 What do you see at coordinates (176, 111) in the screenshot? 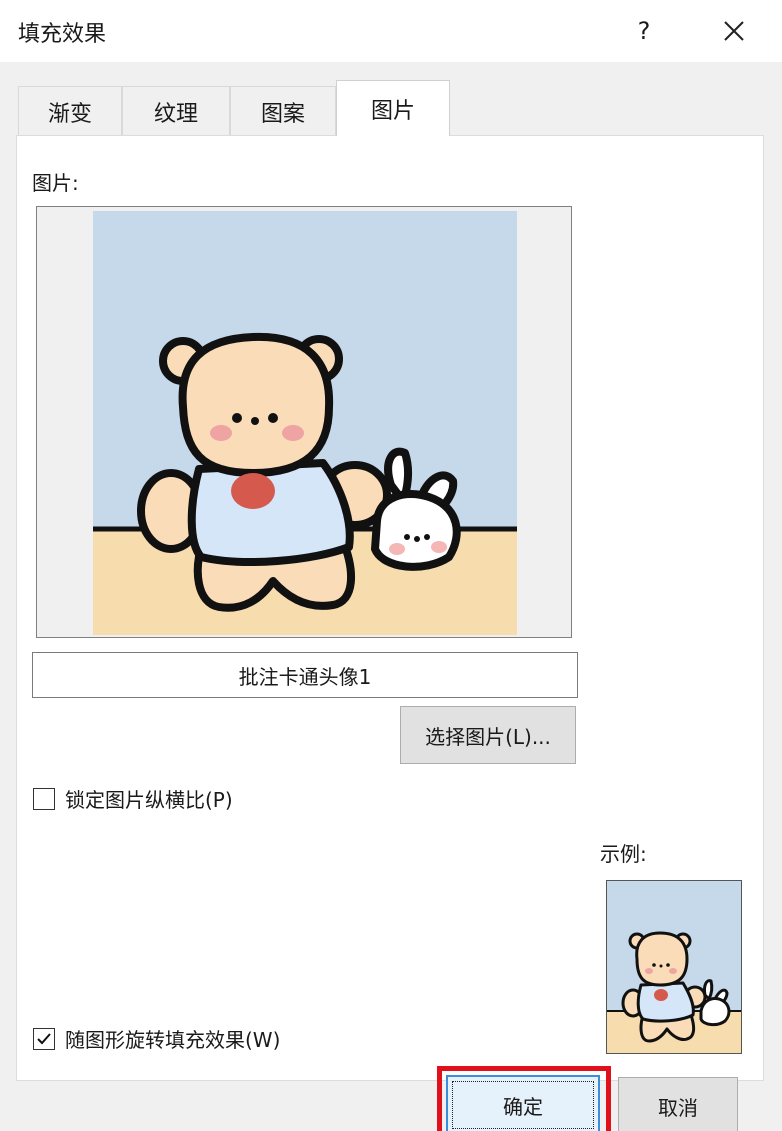
I see `tab-texture: 纹理` at bounding box center [176, 111].